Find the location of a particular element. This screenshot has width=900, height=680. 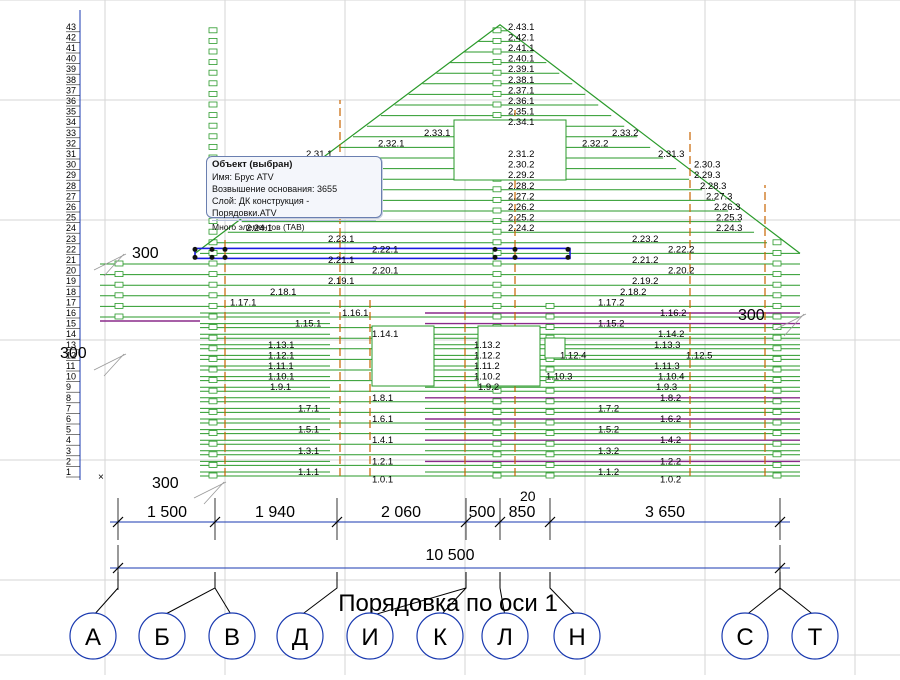

axis-label: Н is located at coordinates (576, 637).